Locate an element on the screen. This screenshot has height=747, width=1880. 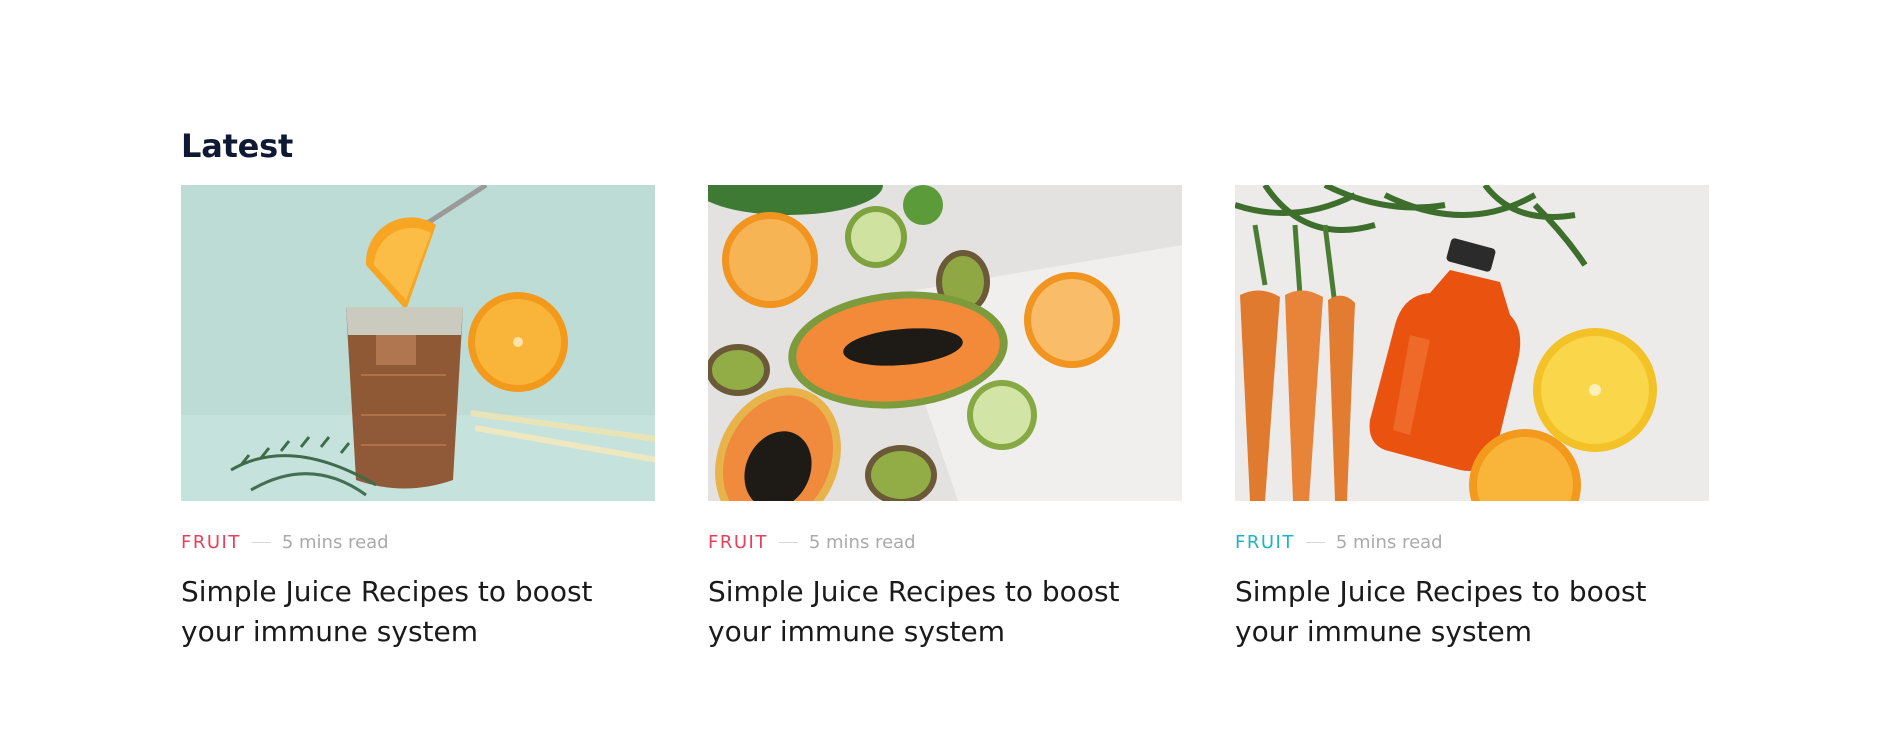
section-title: Latest is located at coordinates (237, 145).